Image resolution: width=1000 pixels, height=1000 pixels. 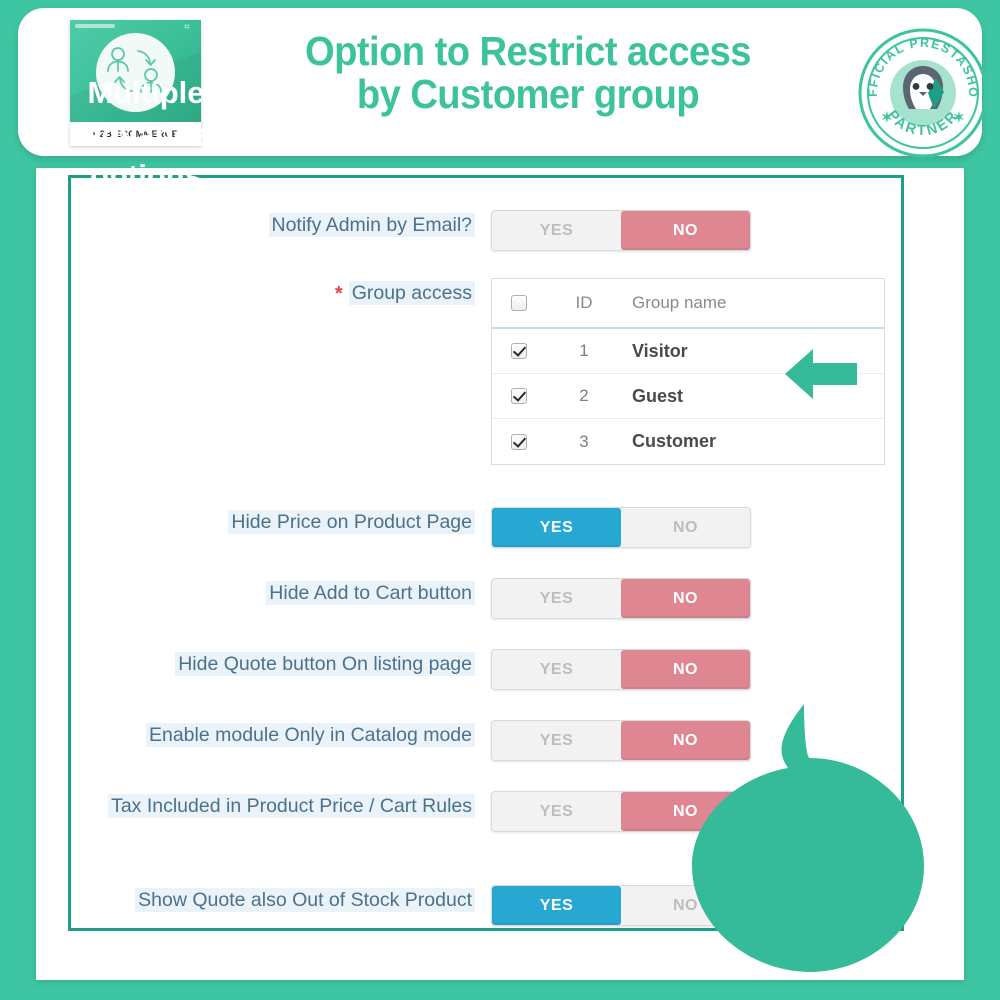 What do you see at coordinates (351, 522) in the screenshot?
I see `row-label-hide-price: Hide Price on Product Page` at bounding box center [351, 522].